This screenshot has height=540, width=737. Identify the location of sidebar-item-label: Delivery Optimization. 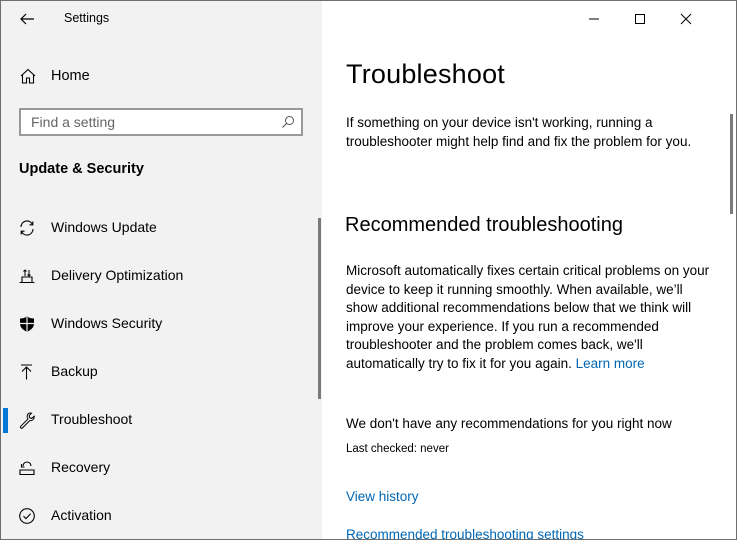
(117, 275).